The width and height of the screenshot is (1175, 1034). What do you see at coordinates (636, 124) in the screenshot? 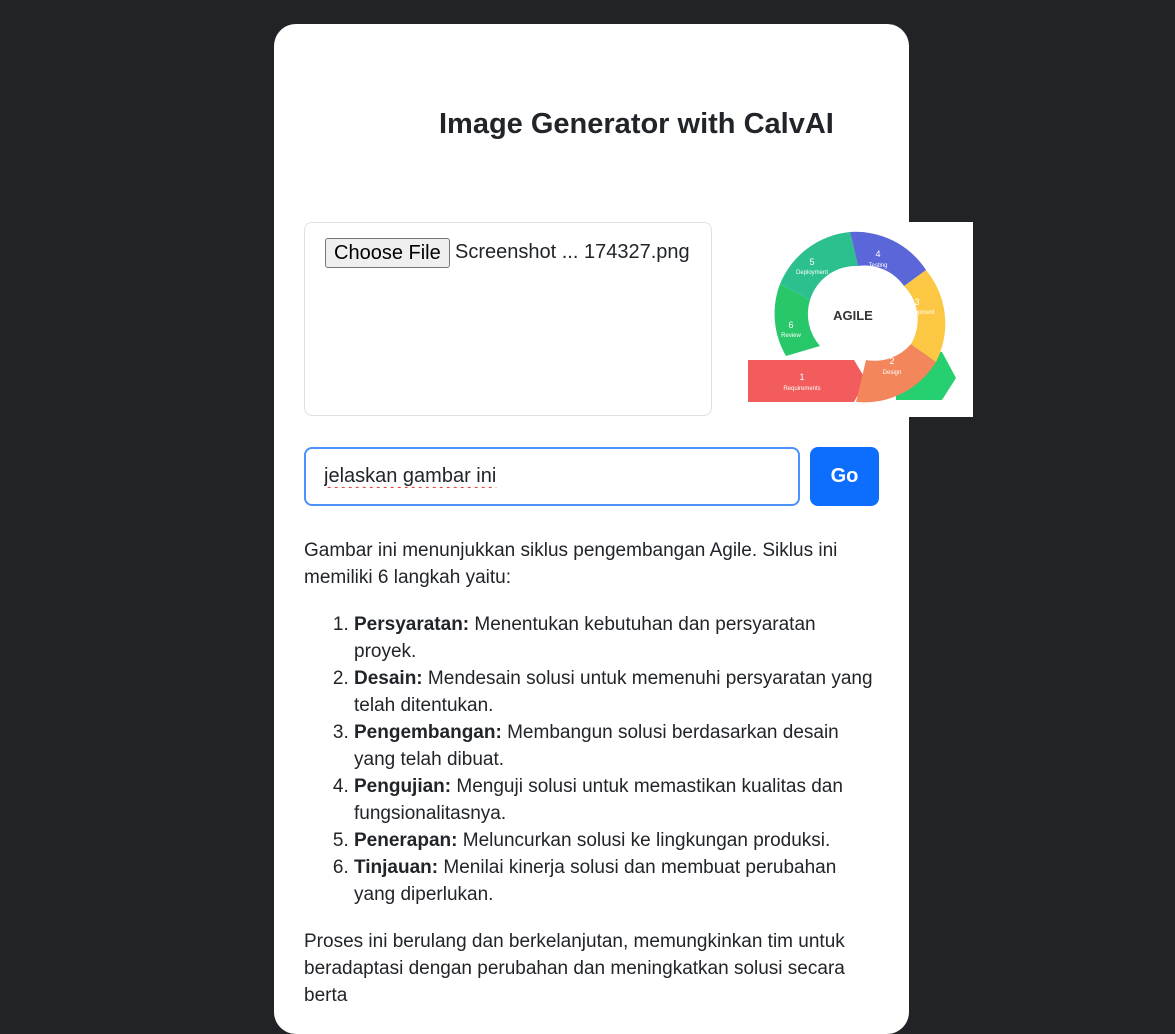
I see `page-title: Image Generator with CalvAI` at bounding box center [636, 124].